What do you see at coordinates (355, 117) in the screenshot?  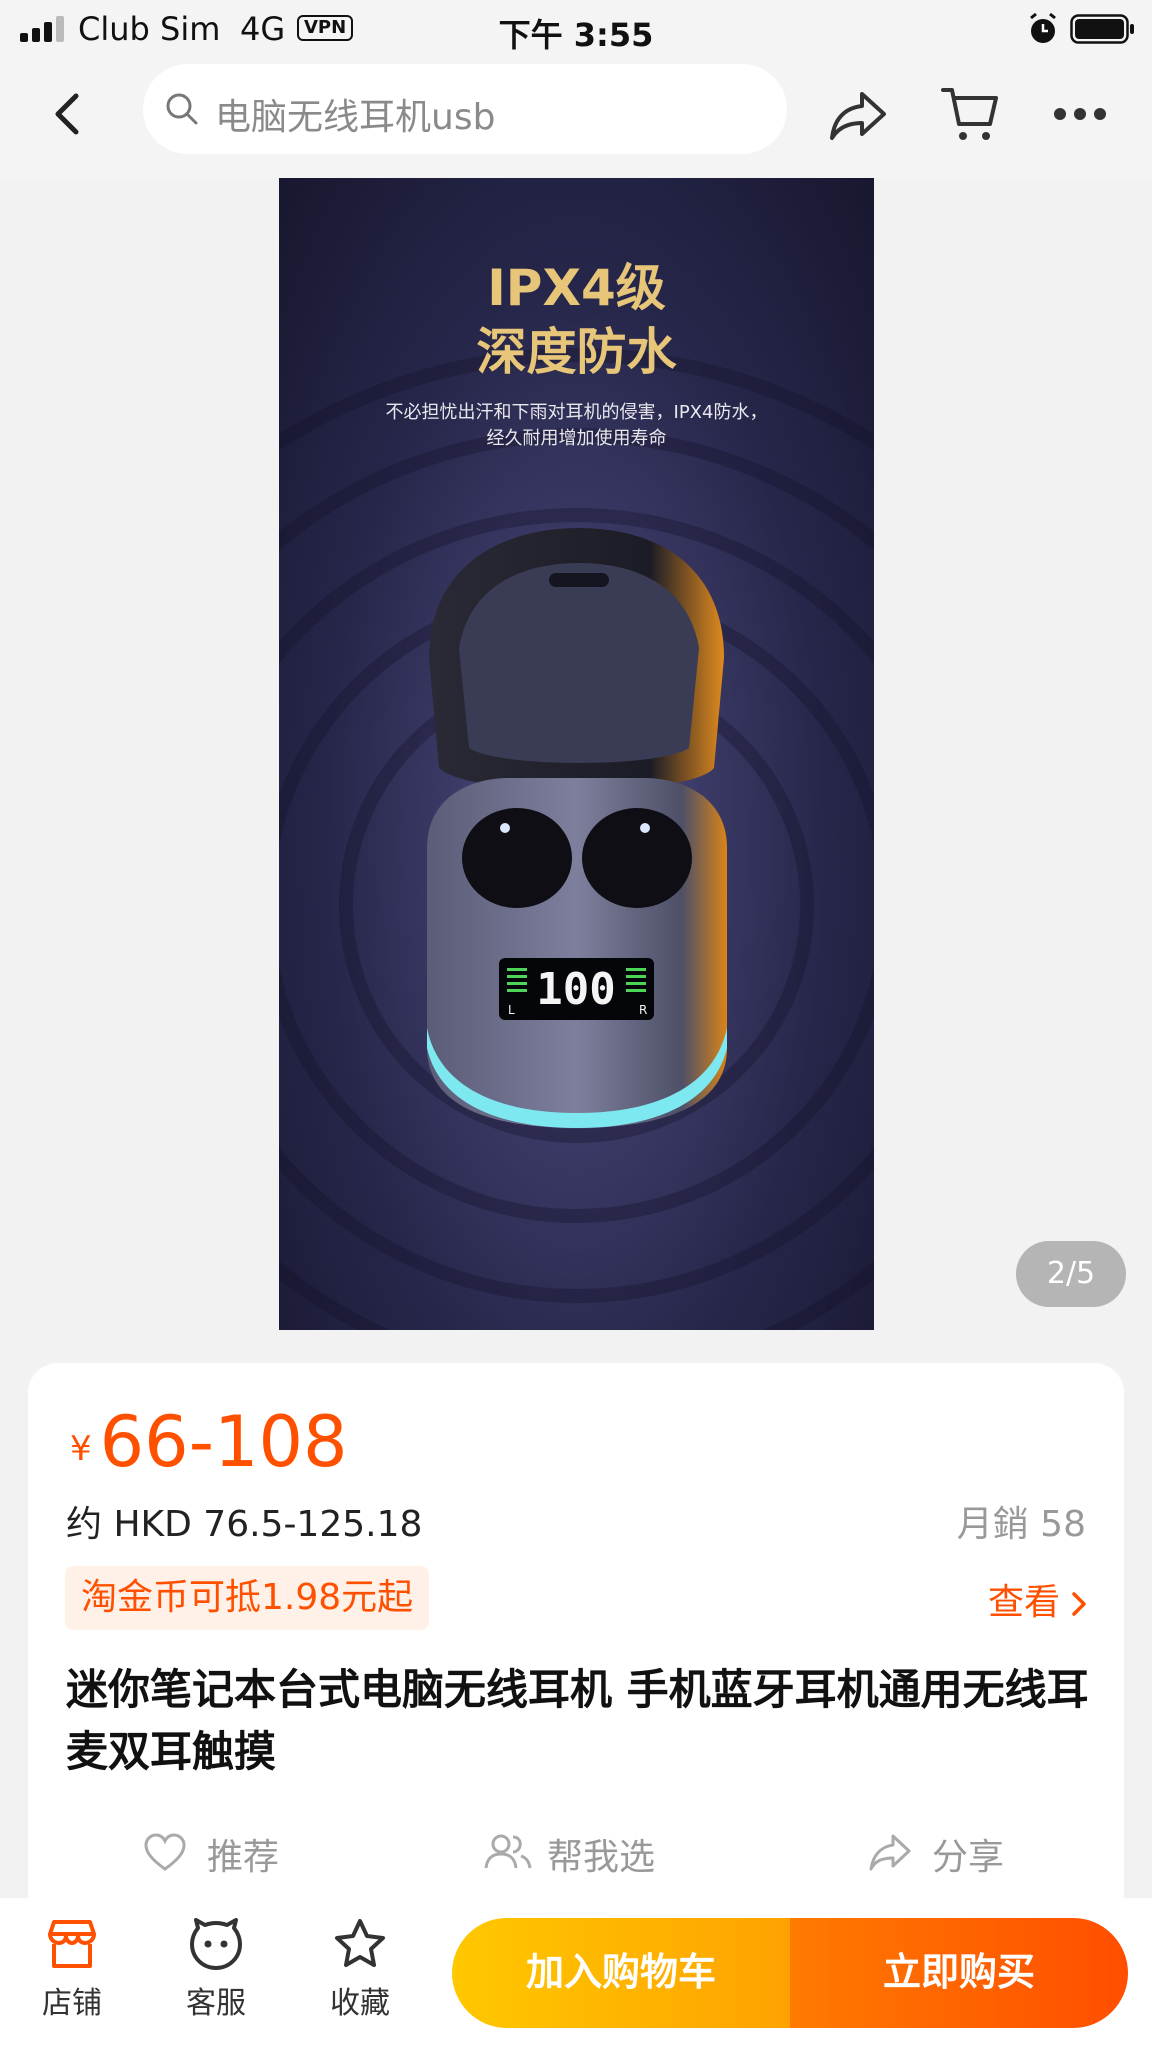 I see `search-query: 电脑无线耳机usb` at bounding box center [355, 117].